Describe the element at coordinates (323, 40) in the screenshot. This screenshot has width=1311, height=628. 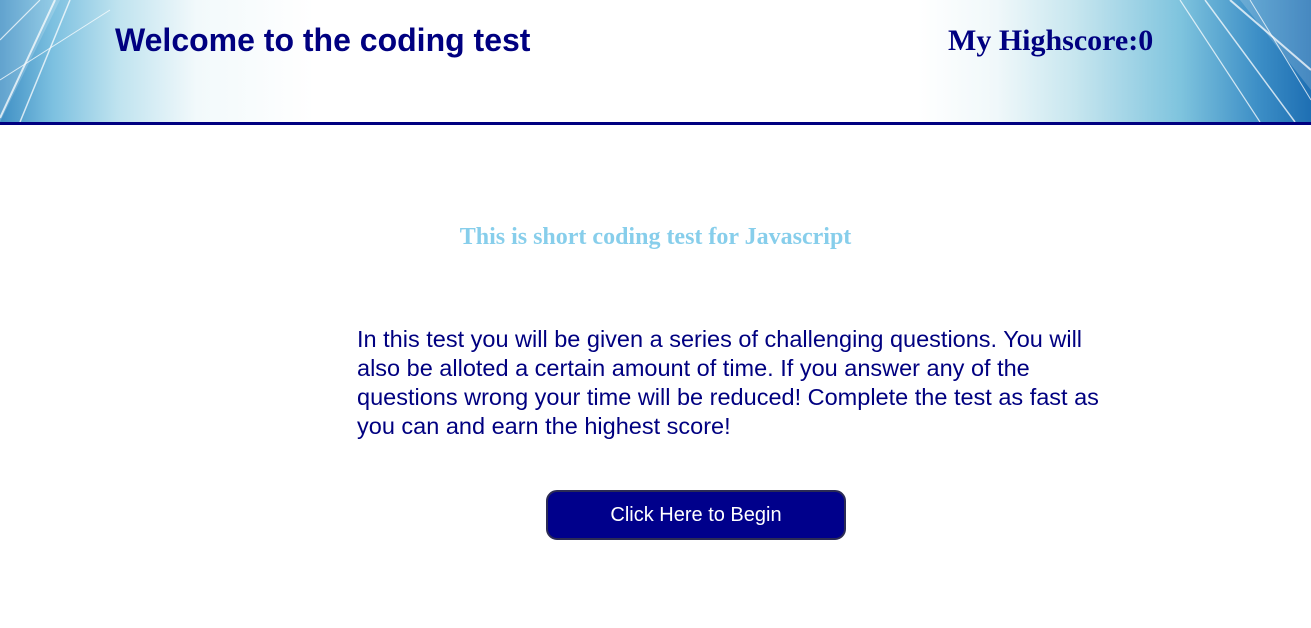
I see `page-title: Welcome to the coding test` at that location.